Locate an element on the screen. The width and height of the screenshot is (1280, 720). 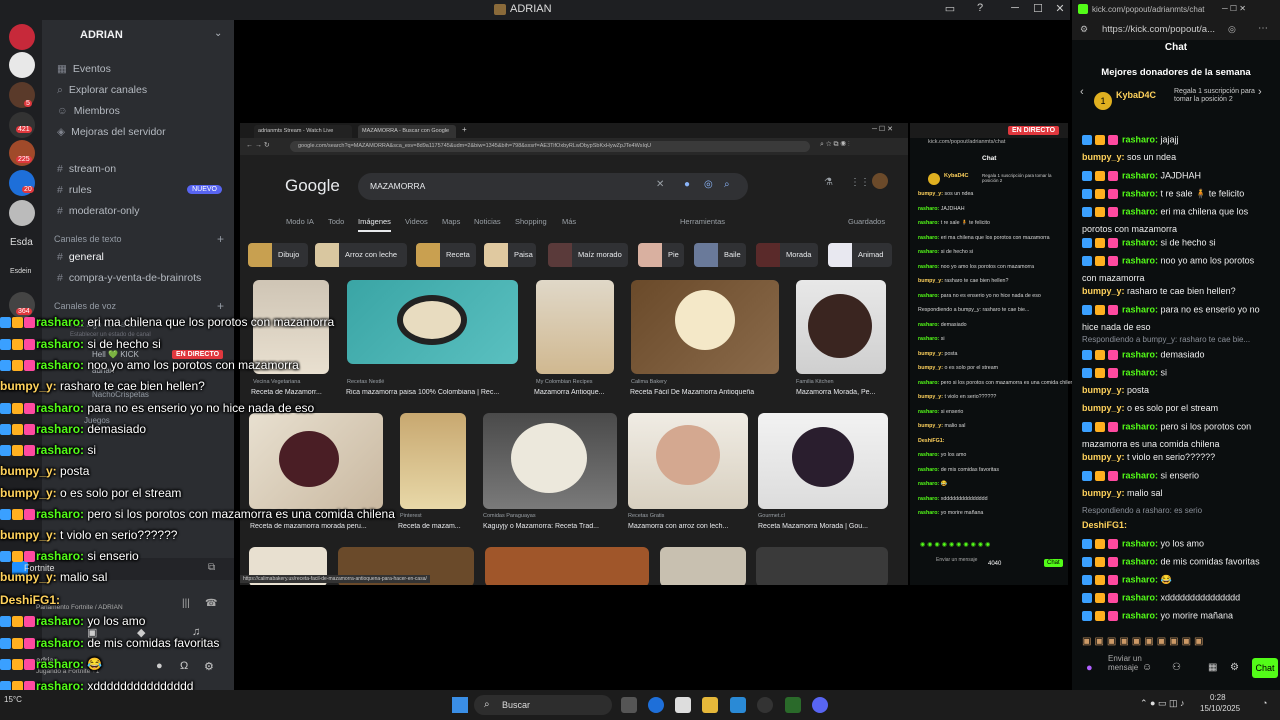
menu-server-boosts: ◈ Mejoras del servidor is located at coordinates (111, 132).